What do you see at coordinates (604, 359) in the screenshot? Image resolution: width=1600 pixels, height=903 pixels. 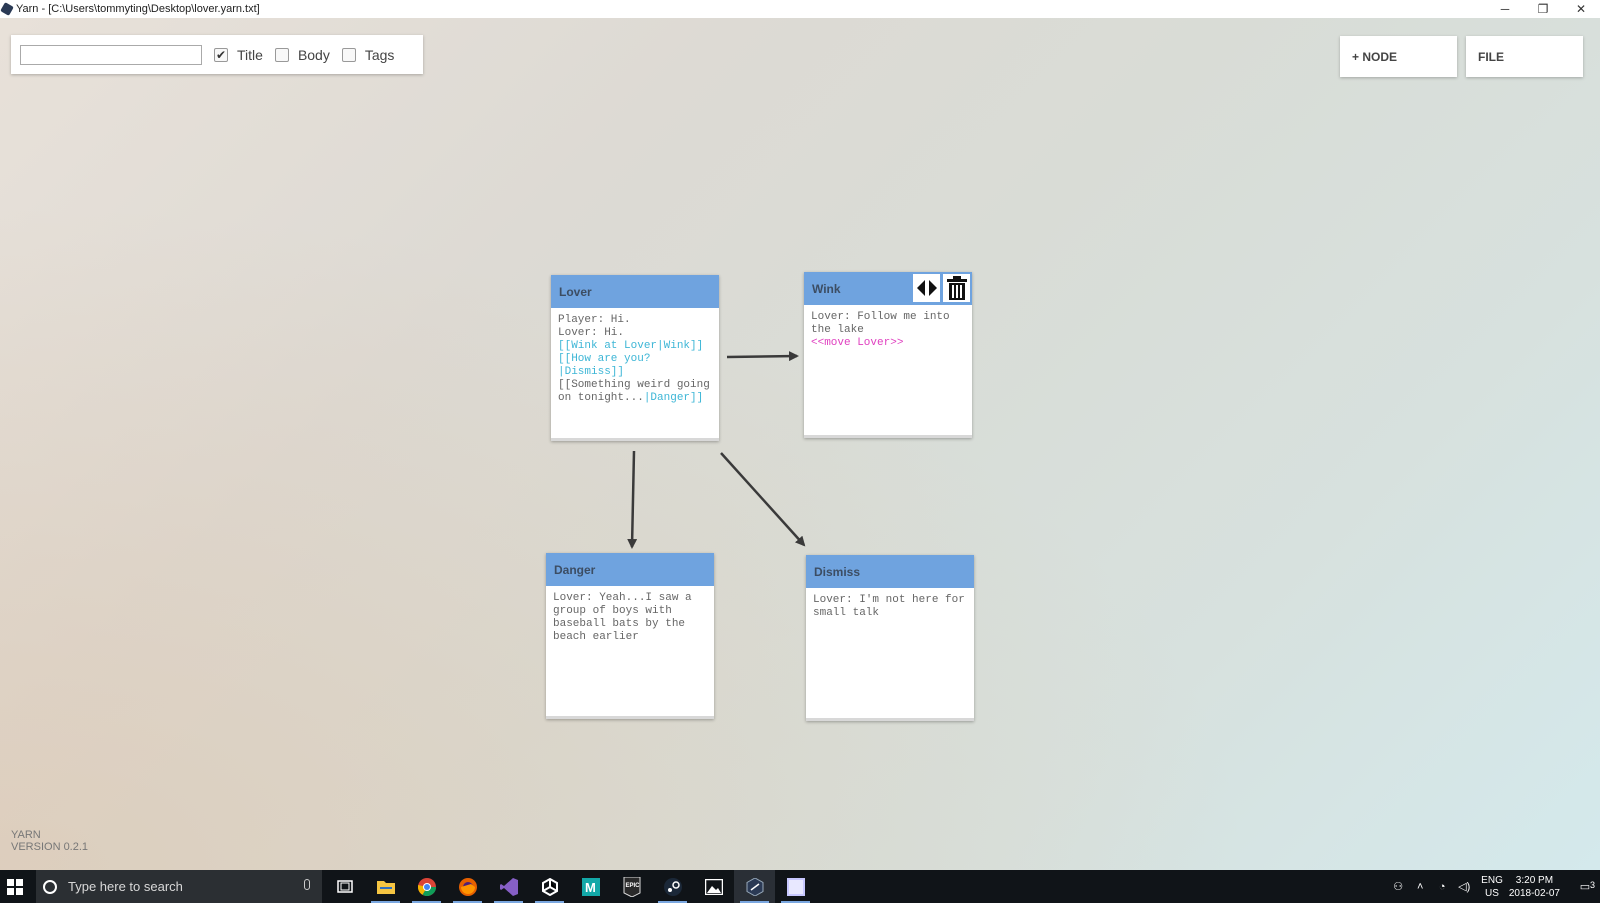 I see `link-text: [[How are you?` at bounding box center [604, 359].